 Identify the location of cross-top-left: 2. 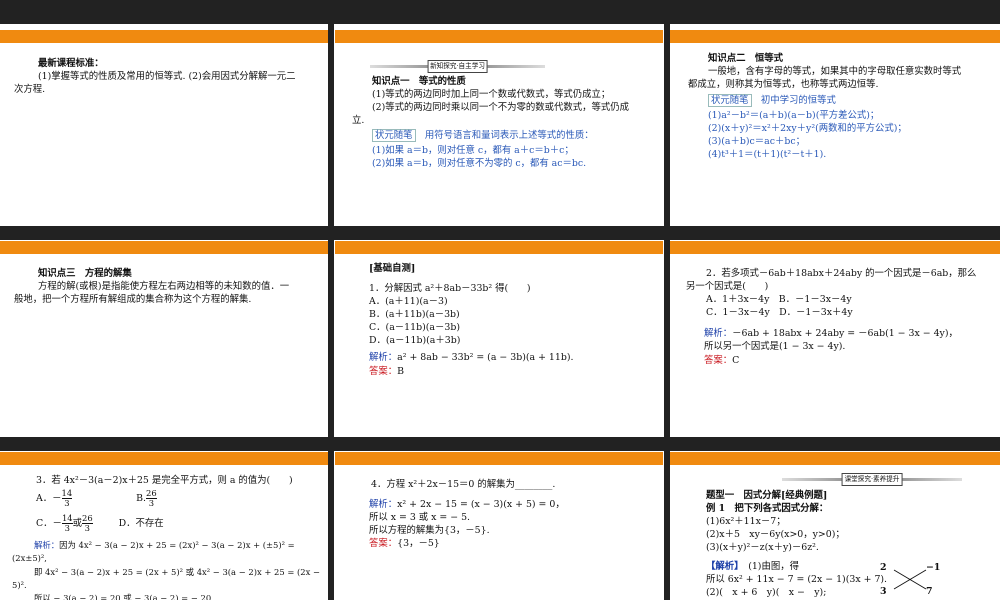
(883, 567).